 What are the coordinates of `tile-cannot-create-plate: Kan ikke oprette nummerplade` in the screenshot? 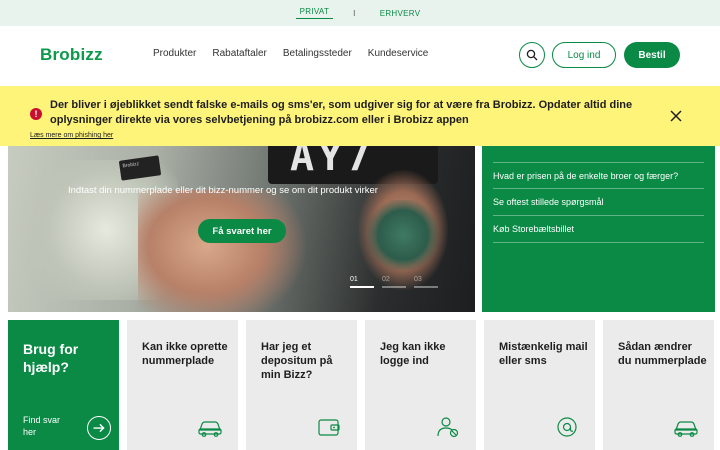 It's located at (182, 385).